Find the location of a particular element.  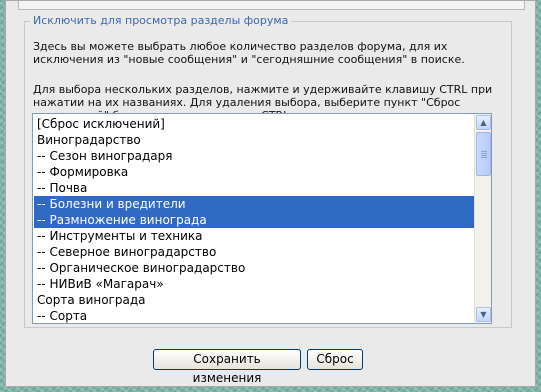

scrollbar-thumb is located at coordinates (483, 154).